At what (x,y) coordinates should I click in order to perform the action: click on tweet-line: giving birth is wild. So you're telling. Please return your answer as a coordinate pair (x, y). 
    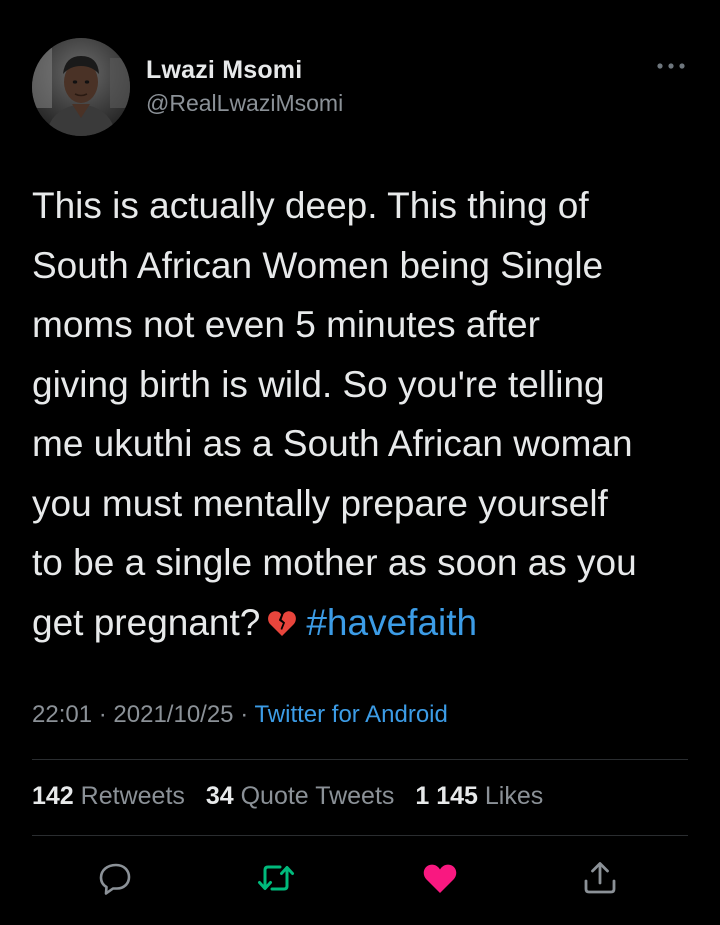
    Looking at the image, I should click on (318, 384).